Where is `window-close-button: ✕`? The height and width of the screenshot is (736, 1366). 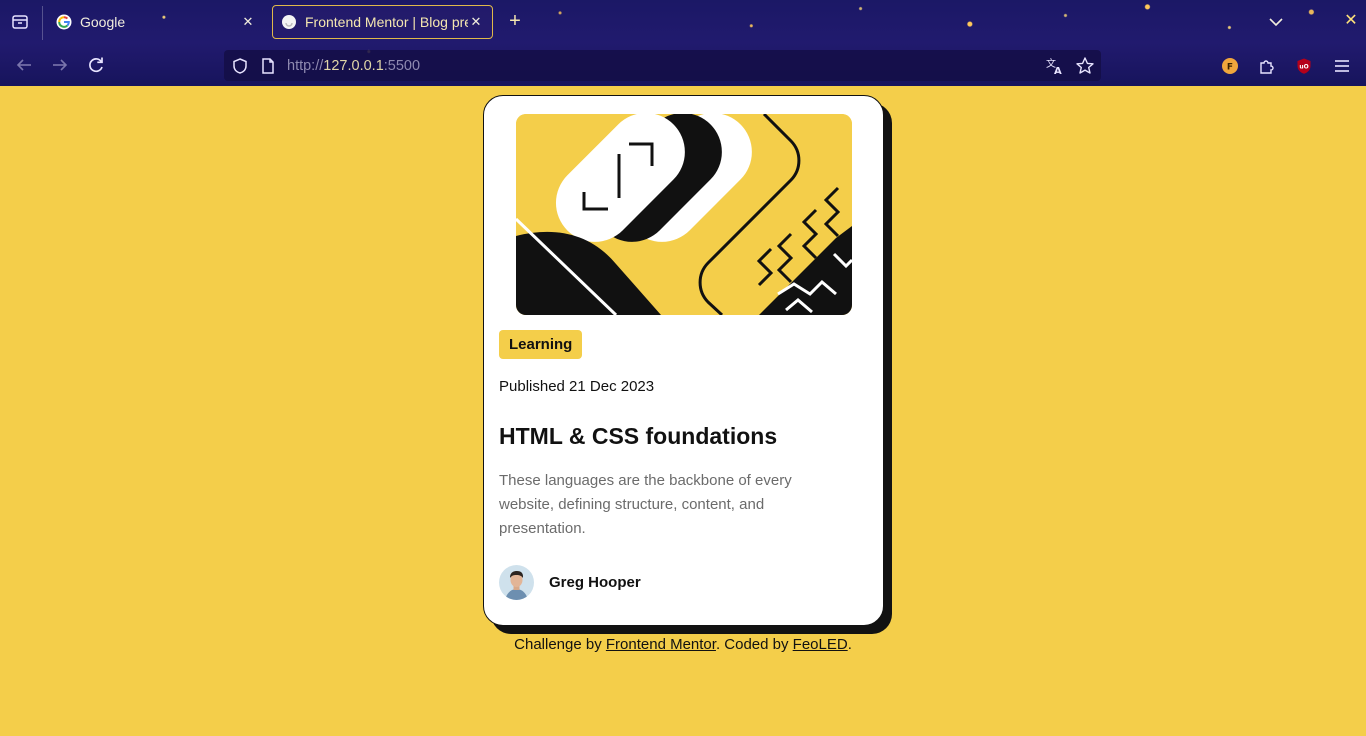 window-close-button: ✕ is located at coordinates (1351, 21).